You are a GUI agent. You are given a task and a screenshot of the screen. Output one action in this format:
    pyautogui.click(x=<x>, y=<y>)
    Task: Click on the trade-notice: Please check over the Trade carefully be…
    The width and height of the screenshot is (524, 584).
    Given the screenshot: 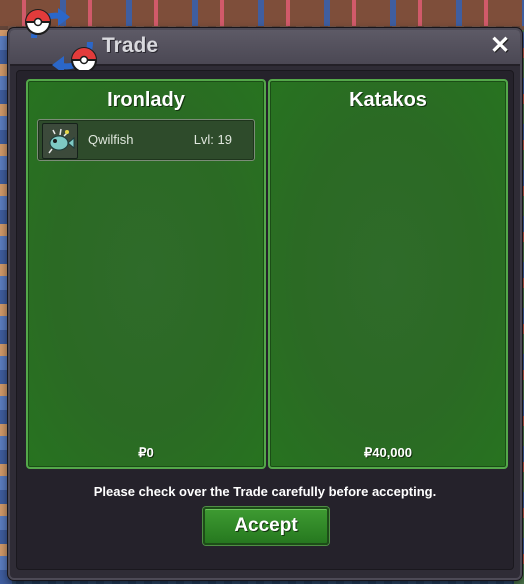 What is the action you would take?
    pyautogui.click(x=265, y=491)
    